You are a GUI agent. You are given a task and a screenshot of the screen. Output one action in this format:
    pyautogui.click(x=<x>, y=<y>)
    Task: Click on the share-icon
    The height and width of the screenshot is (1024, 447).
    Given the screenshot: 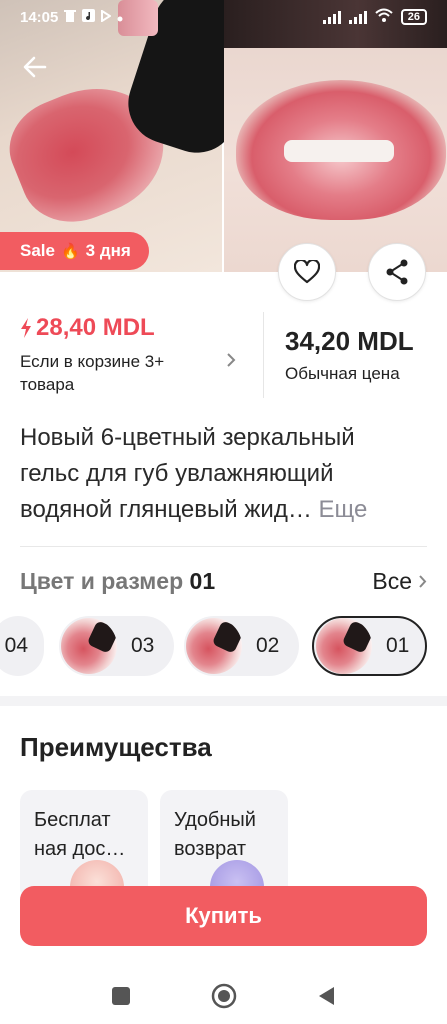 What is the action you would take?
    pyautogui.click(x=397, y=272)
    